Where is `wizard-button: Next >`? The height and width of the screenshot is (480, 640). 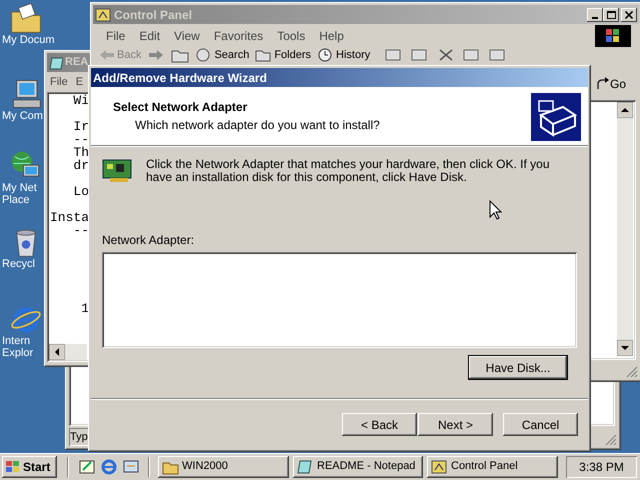
wizard-button: Next > is located at coordinates (455, 424).